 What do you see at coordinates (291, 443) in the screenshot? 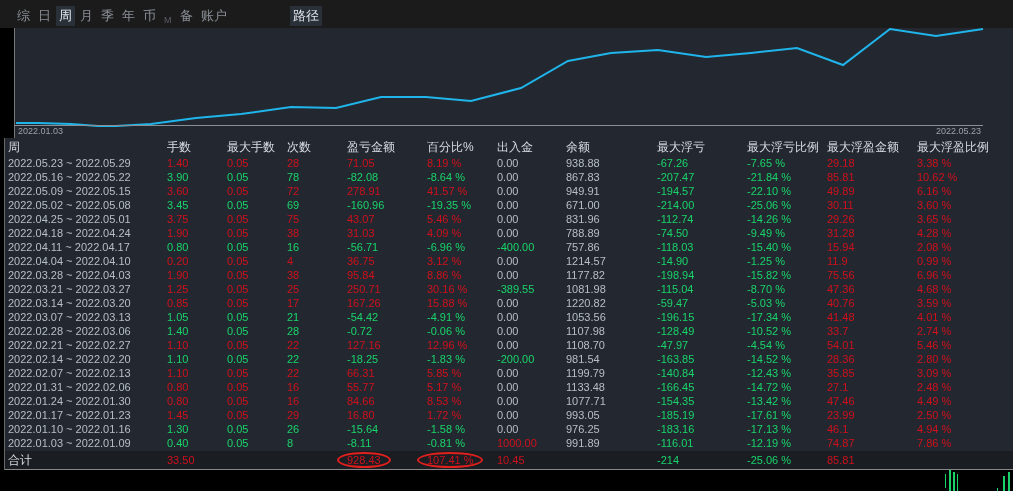
I see `table-cell-text: 8` at bounding box center [291, 443].